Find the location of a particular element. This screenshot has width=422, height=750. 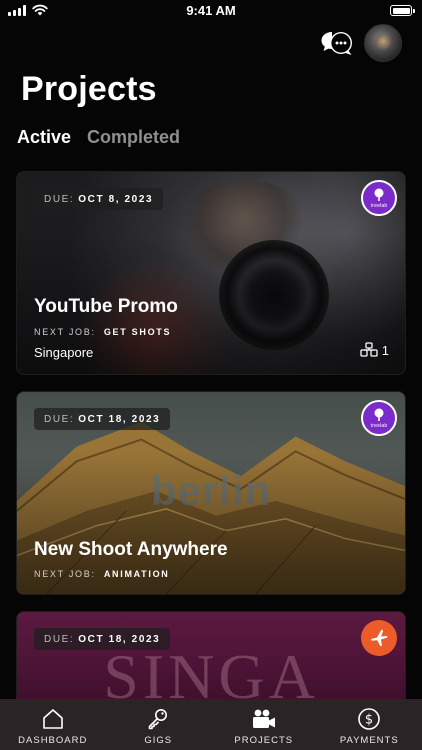

next-job: NEXT JOB: GET SHOTS is located at coordinates (102, 332).